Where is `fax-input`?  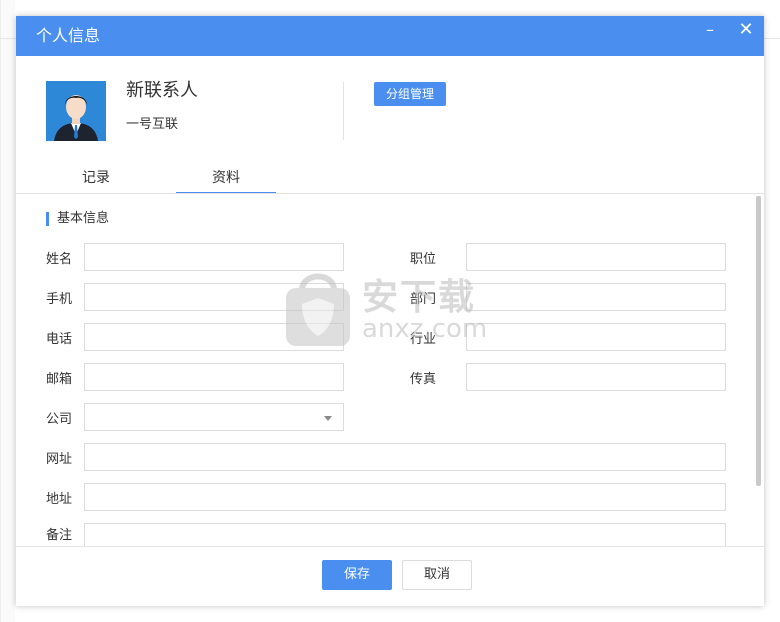 fax-input is located at coordinates (596, 377).